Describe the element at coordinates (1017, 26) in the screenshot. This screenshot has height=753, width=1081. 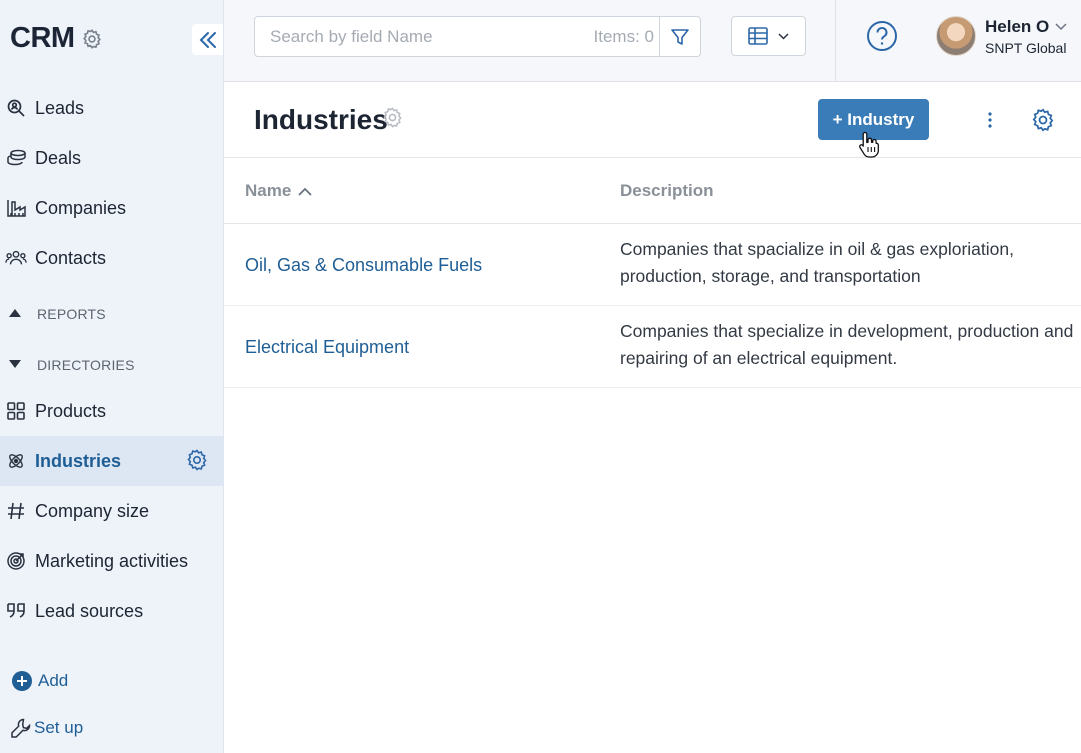
I see `user-name: Helen O` at that location.